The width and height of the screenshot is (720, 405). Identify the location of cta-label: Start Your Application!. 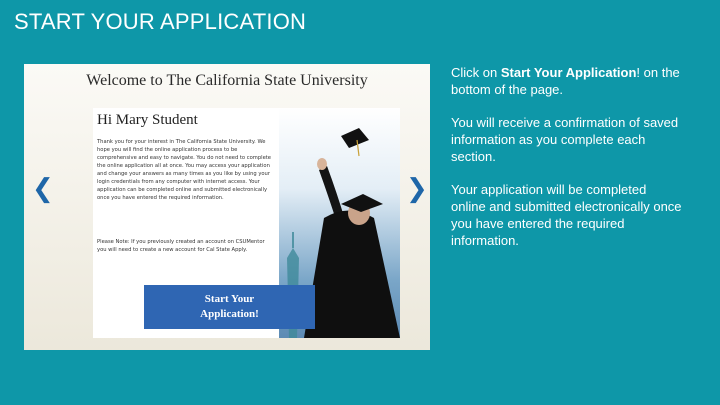
(229, 307).